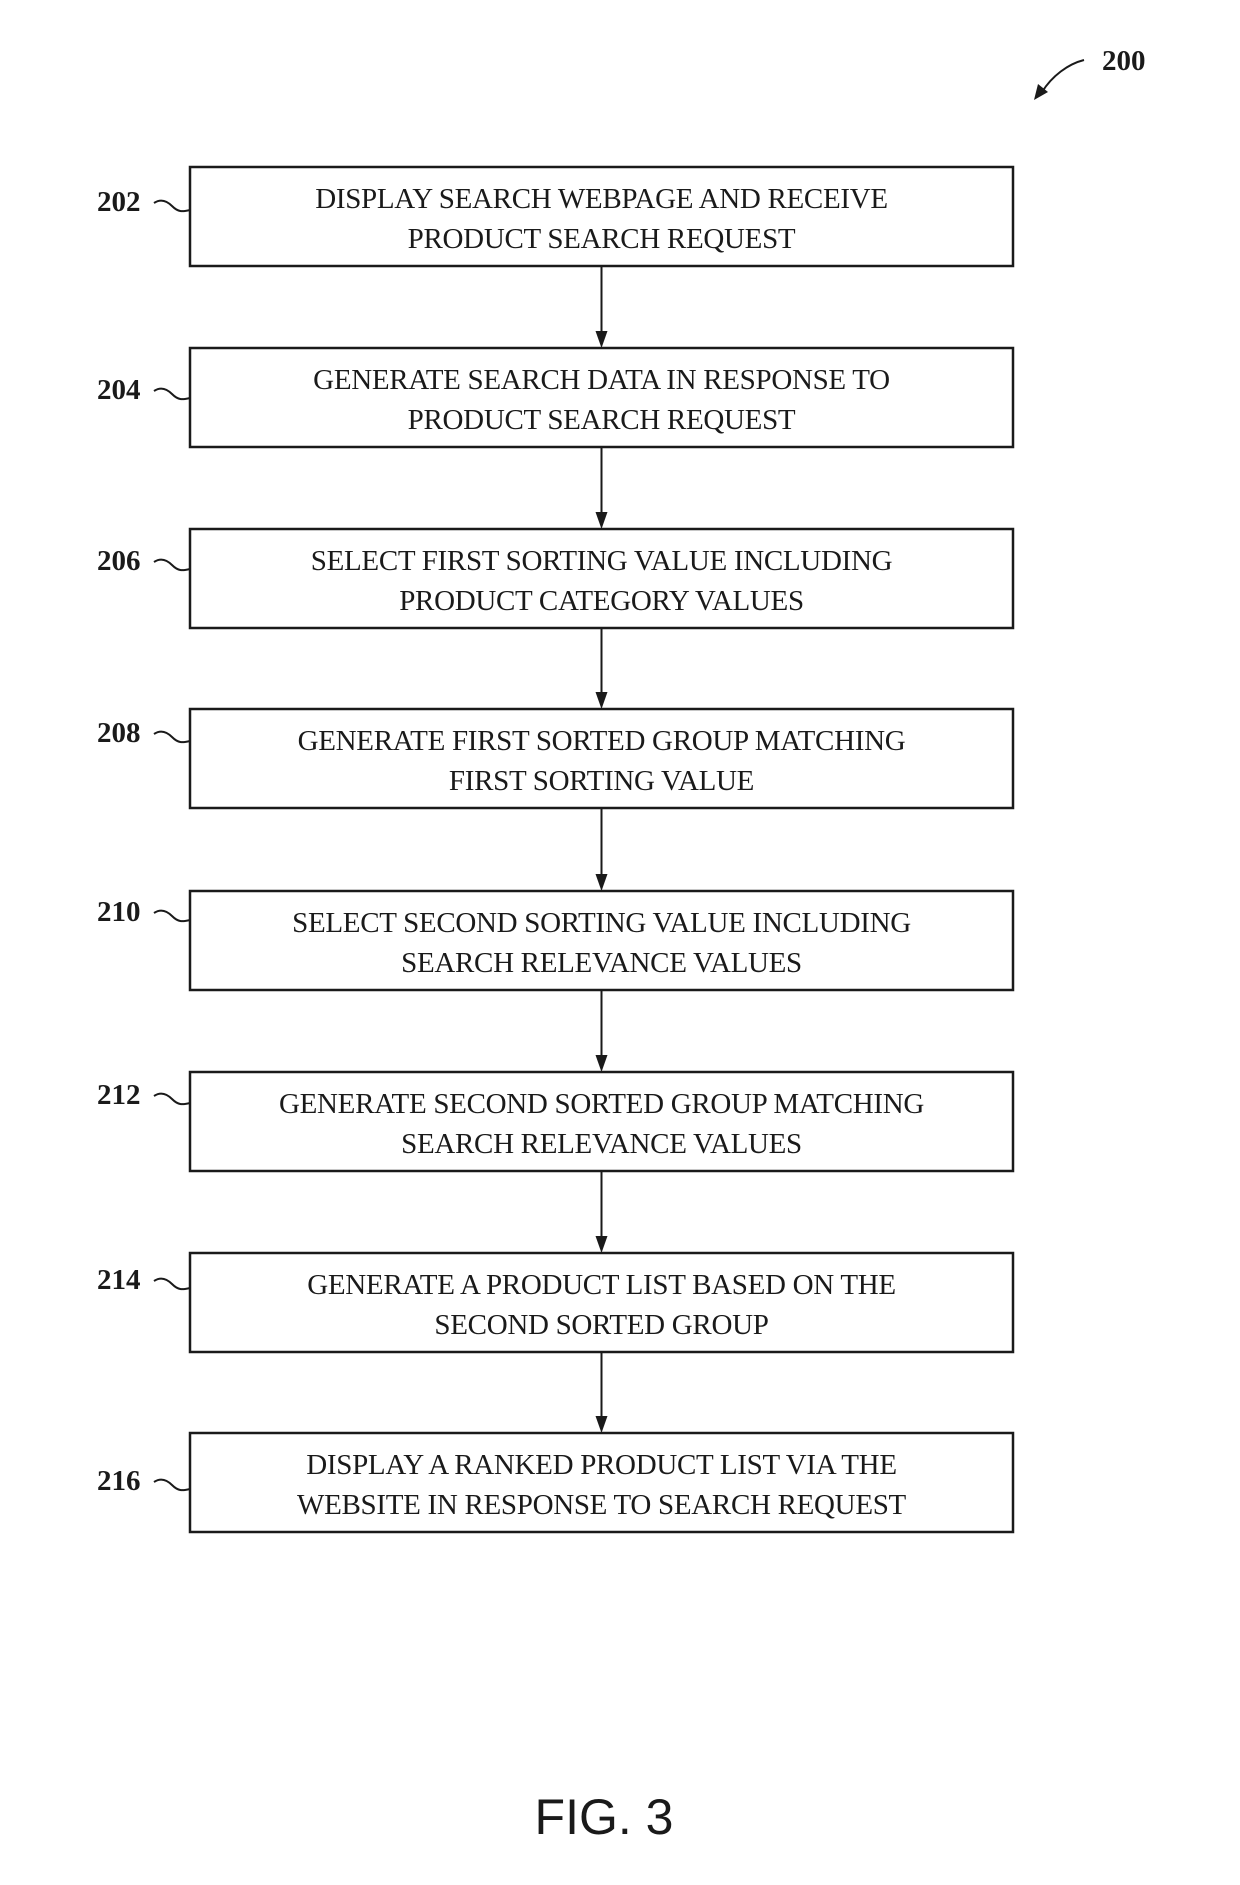 The image size is (1240, 1885). What do you see at coordinates (1124, 61) in the screenshot?
I see `figure-reference-number: 200` at bounding box center [1124, 61].